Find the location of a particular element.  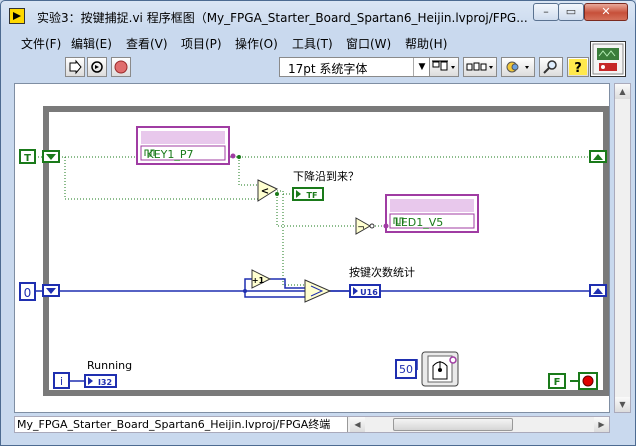

wait-function-icon is located at coordinates (440, 369).